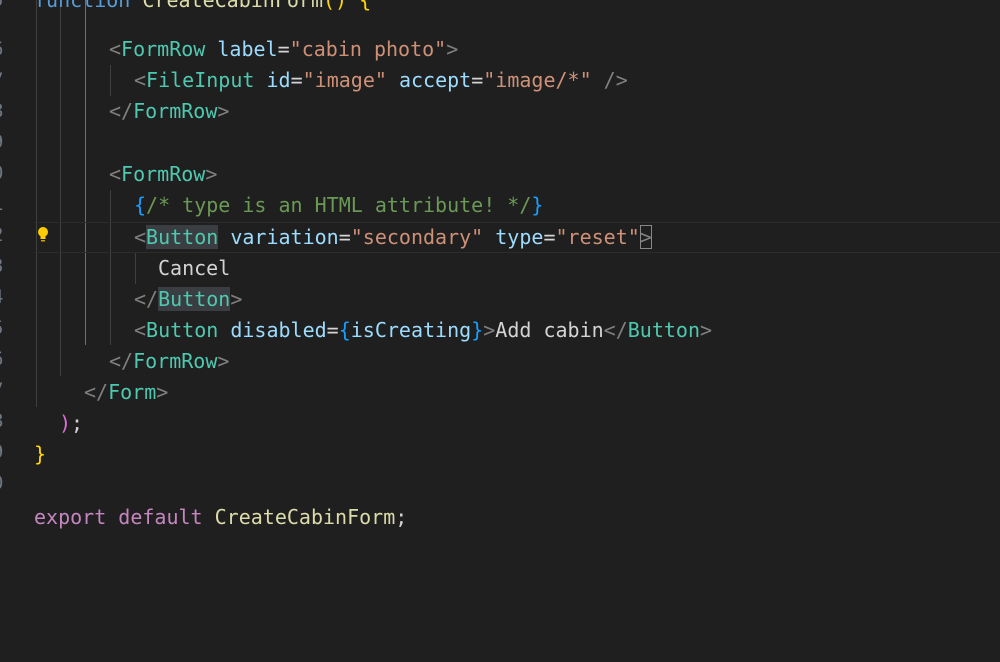 This screenshot has width=1000, height=662. I want to click on code-line: </Button>, so click(188, 299).